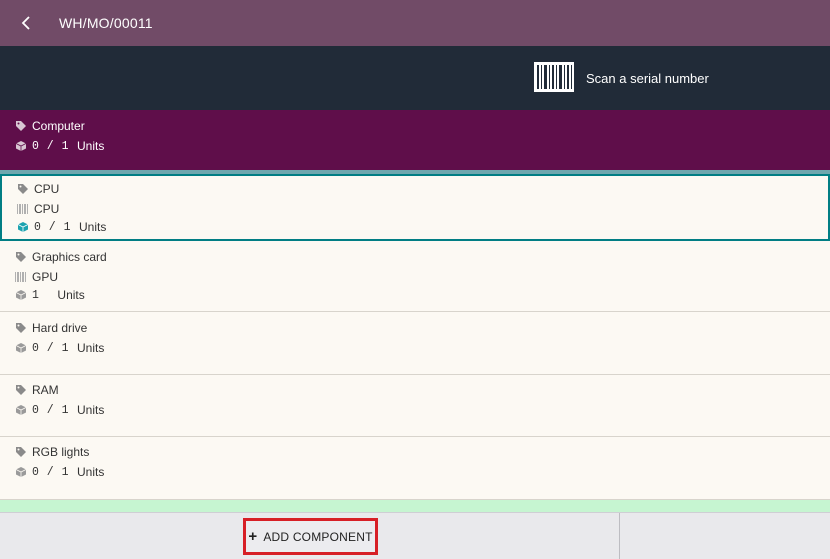 The width and height of the screenshot is (830, 559). I want to click on page-title: WH/MO/00011, so click(106, 23).